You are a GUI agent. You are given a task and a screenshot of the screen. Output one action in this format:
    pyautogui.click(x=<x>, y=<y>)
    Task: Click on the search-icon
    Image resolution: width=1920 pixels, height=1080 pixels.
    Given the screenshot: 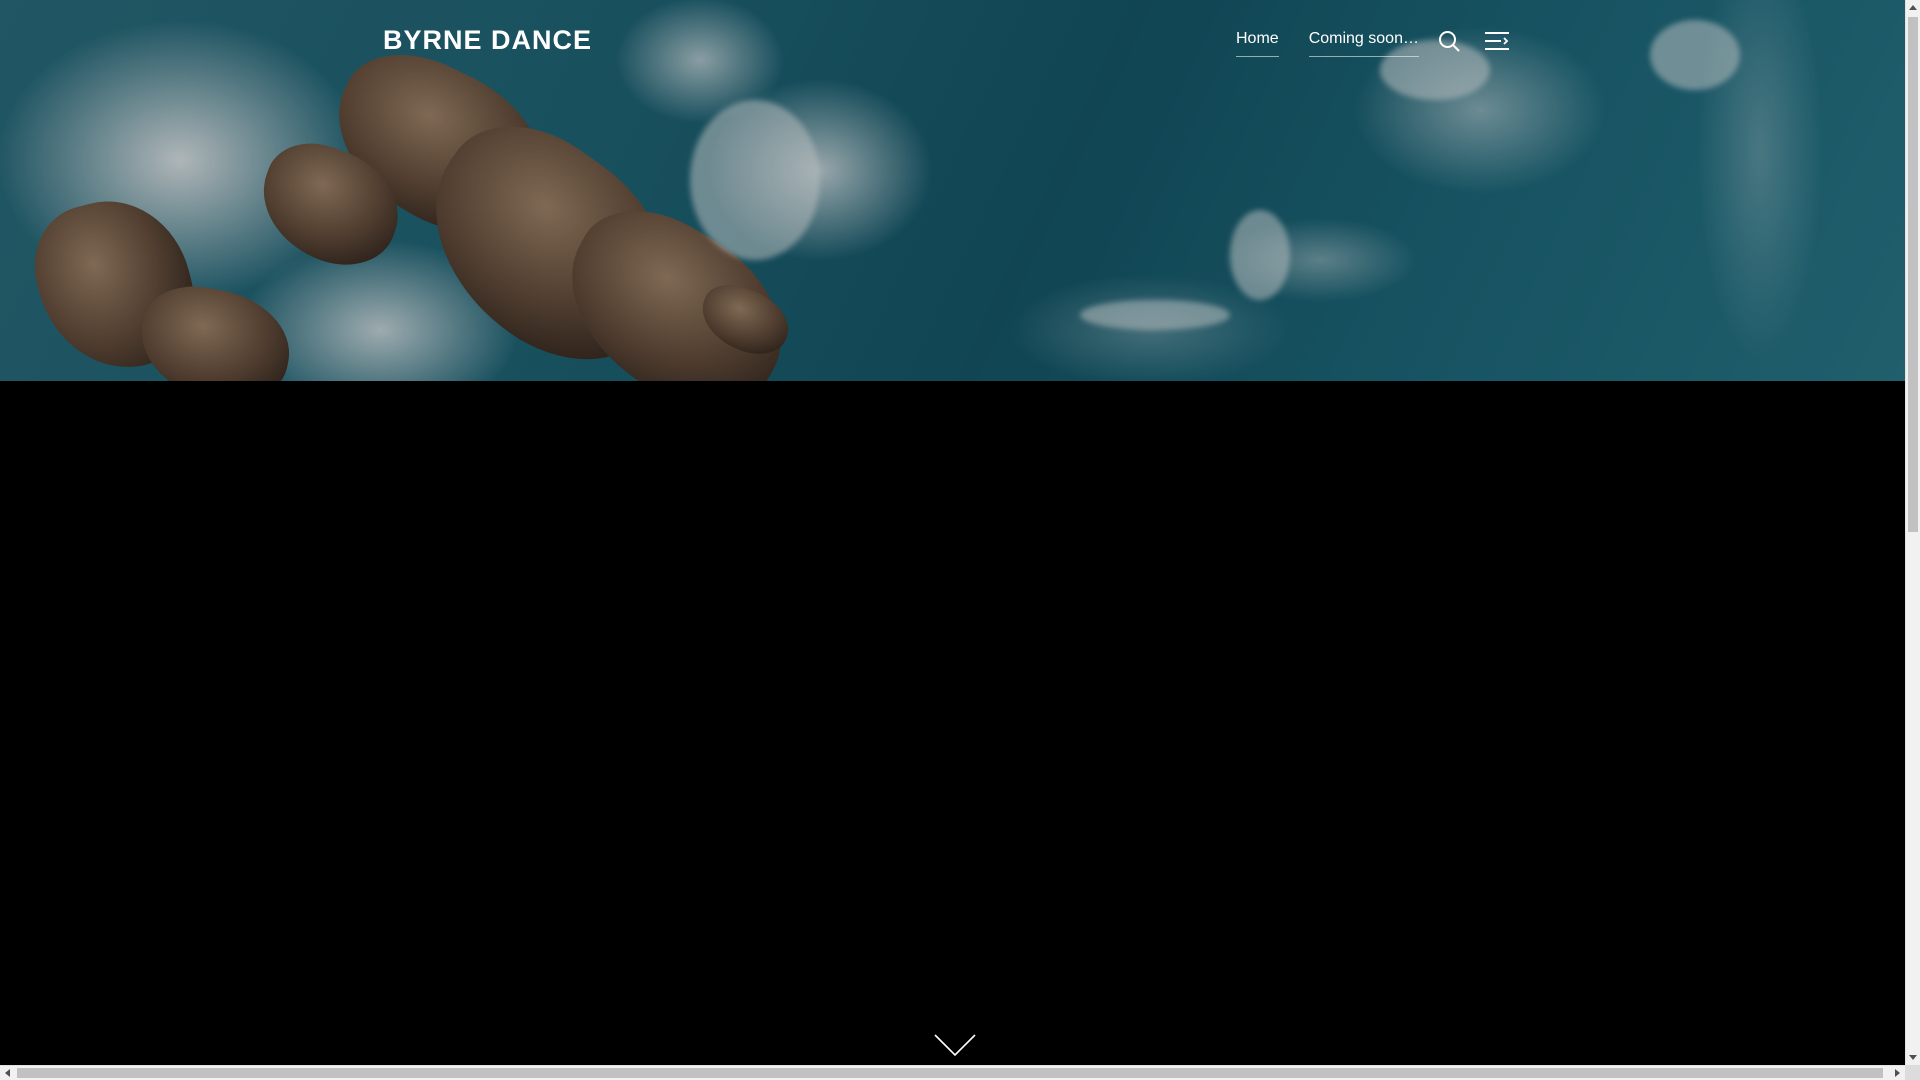 What is the action you would take?
    pyautogui.click(x=1449, y=43)
    